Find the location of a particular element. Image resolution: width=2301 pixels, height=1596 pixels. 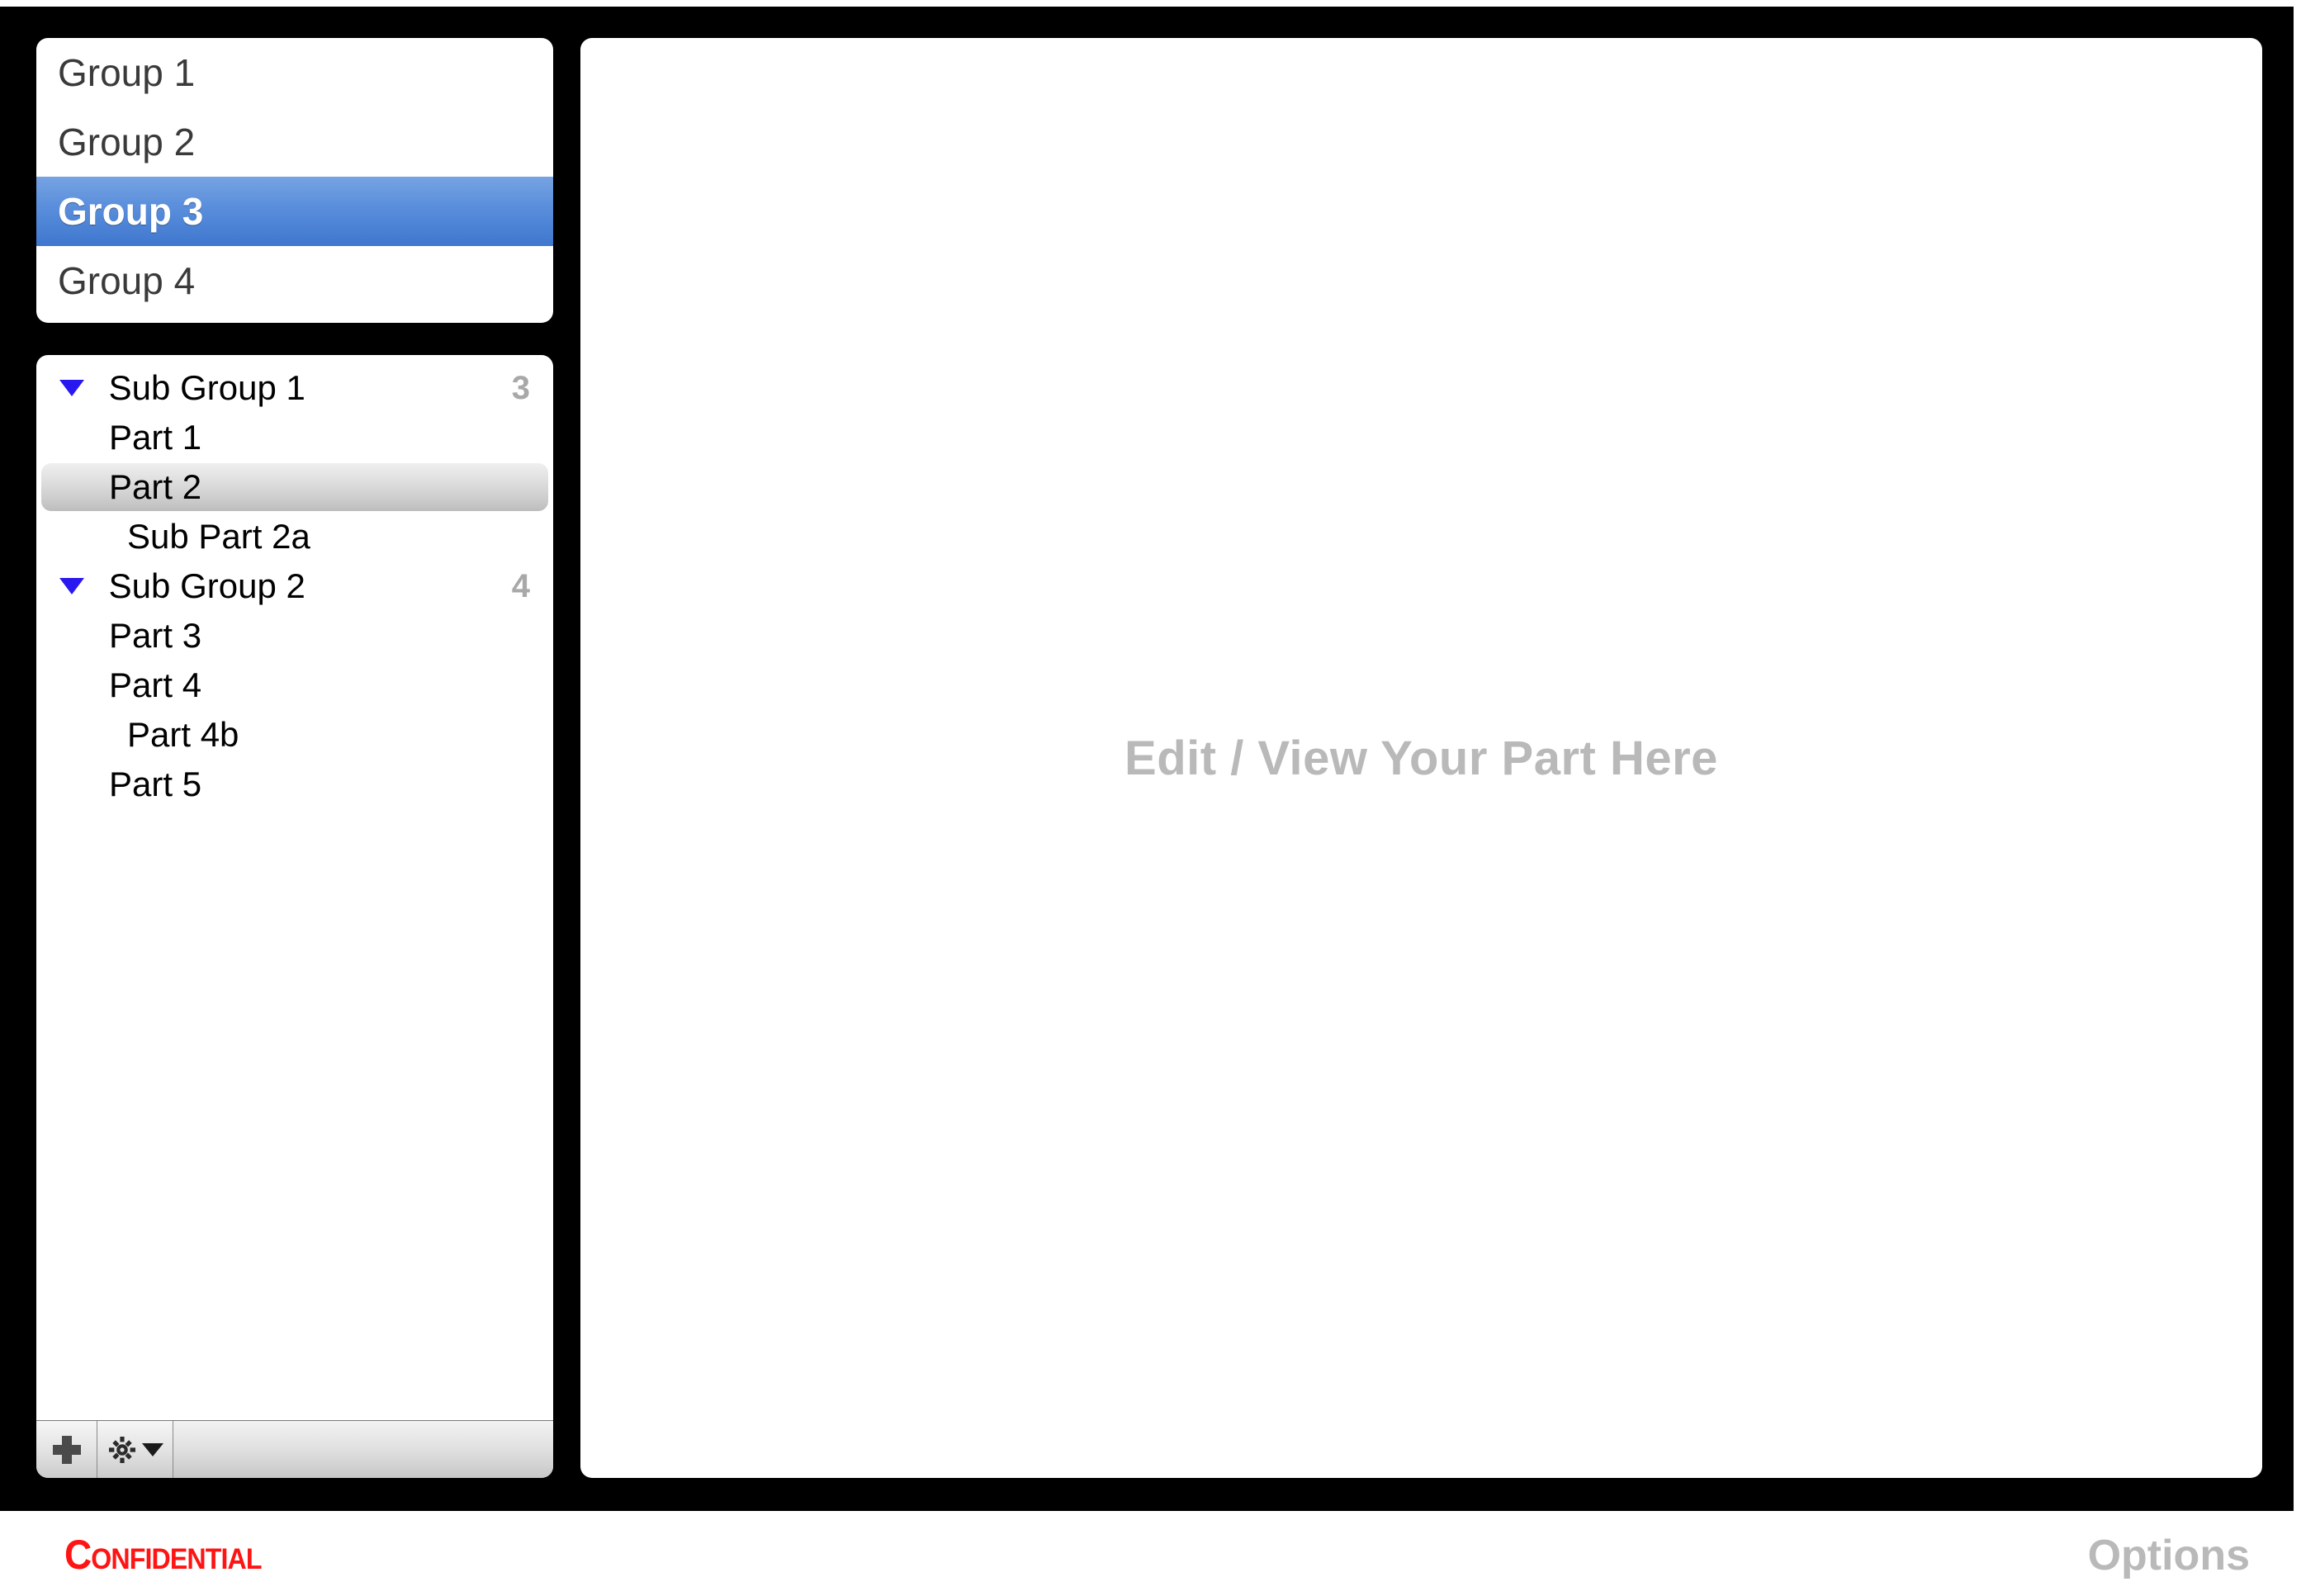

toolbar-spacer is located at coordinates (363, 1449).